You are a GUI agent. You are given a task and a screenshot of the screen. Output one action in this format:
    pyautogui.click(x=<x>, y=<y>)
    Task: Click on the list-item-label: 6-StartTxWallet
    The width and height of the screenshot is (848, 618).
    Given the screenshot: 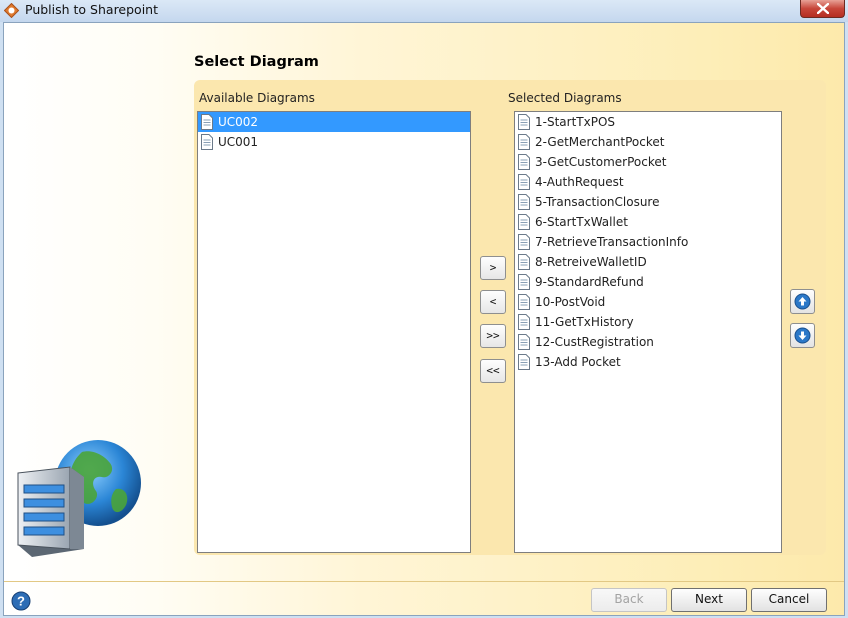 What is the action you would take?
    pyautogui.click(x=581, y=222)
    